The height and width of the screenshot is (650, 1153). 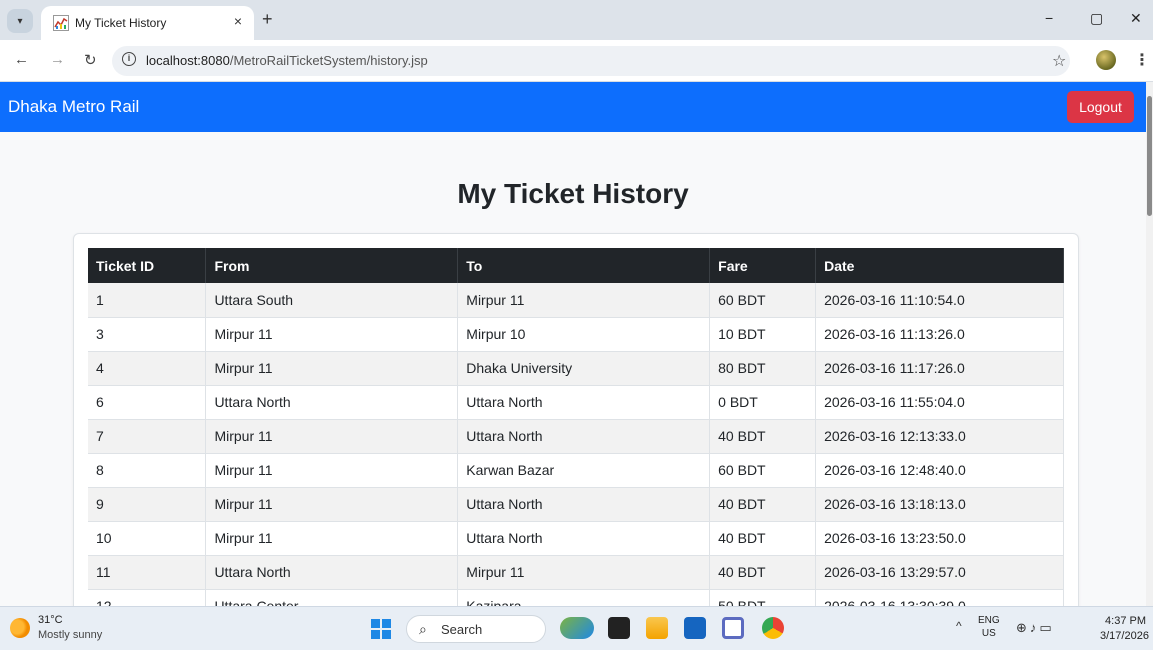 What do you see at coordinates (476, 629) in the screenshot?
I see `taskbar-search: ⌕ Search` at bounding box center [476, 629].